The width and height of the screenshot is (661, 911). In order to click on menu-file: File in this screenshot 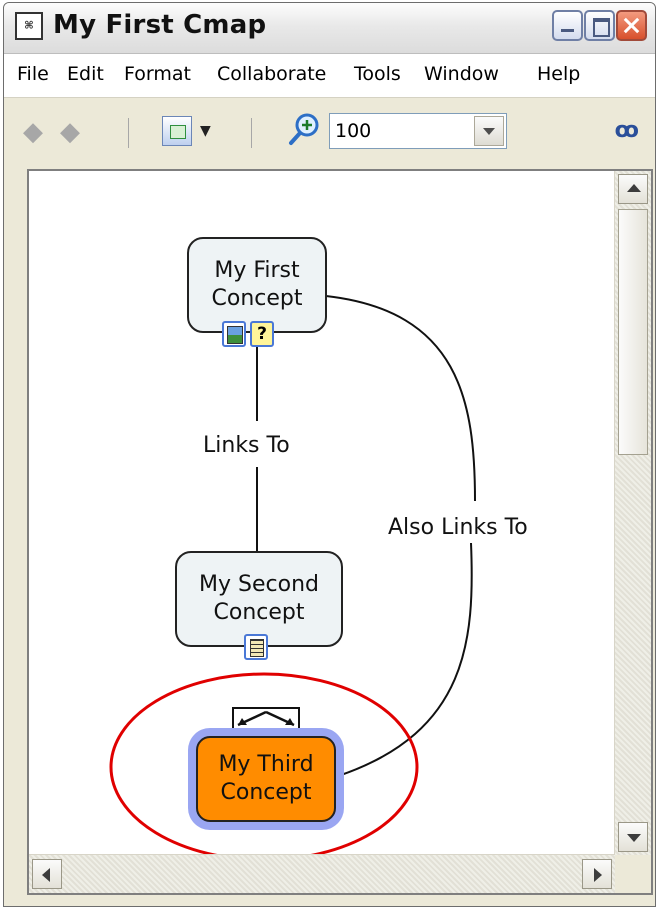, I will do `click(33, 74)`.